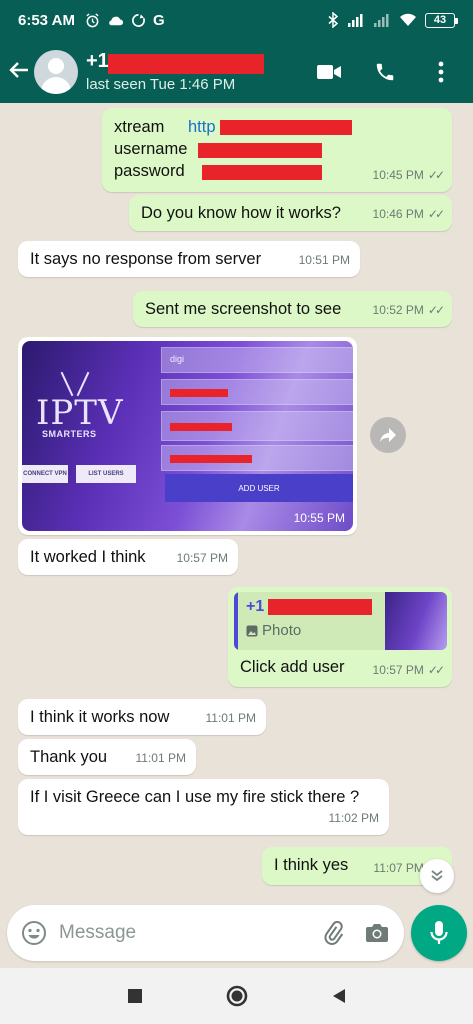  Describe the element at coordinates (202, 127) in the screenshot. I see `credential-link: http` at that location.